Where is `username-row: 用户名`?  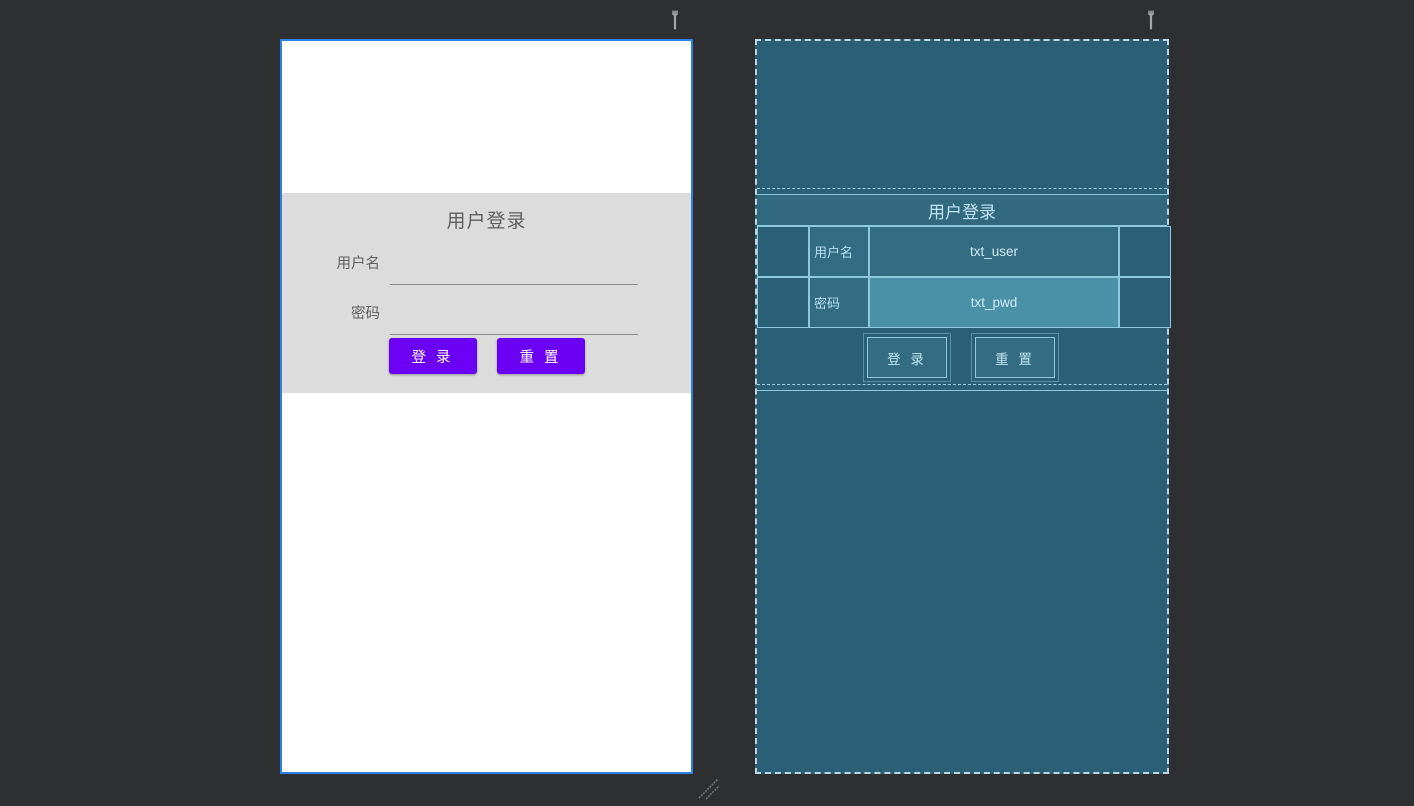
username-row: 用户名 is located at coordinates (486, 265).